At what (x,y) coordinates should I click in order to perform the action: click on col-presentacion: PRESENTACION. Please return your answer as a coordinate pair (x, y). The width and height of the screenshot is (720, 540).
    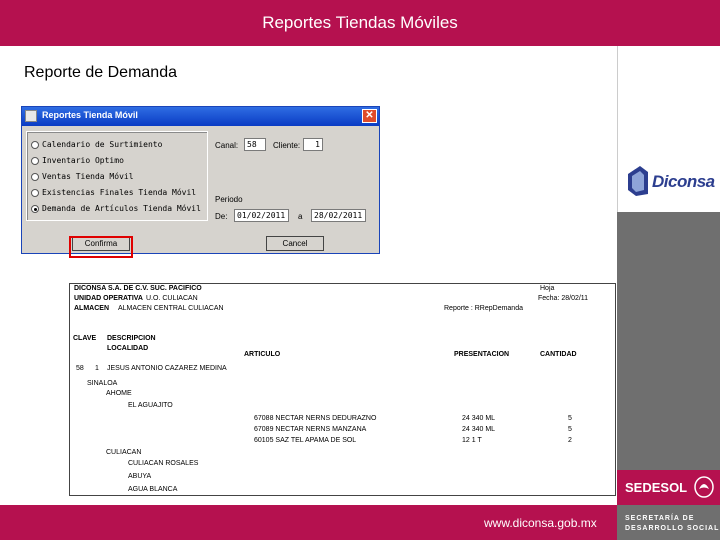
    Looking at the image, I should click on (482, 354).